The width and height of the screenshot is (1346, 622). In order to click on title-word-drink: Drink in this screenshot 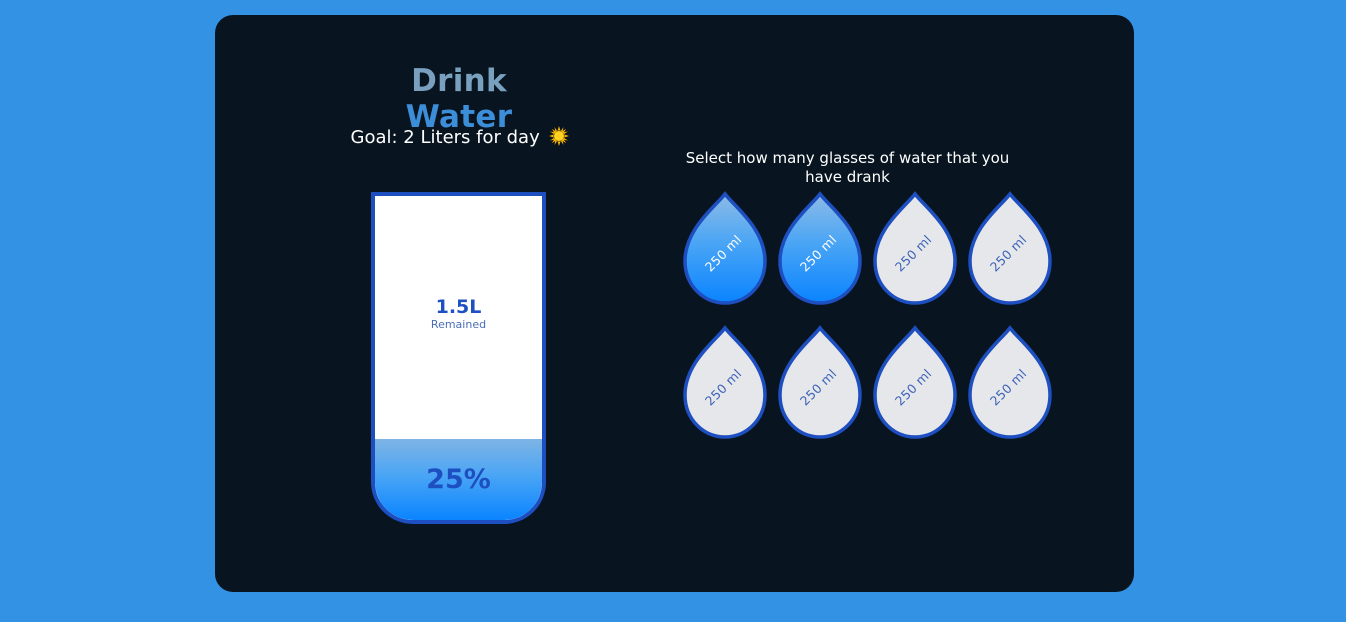, I will do `click(459, 81)`.